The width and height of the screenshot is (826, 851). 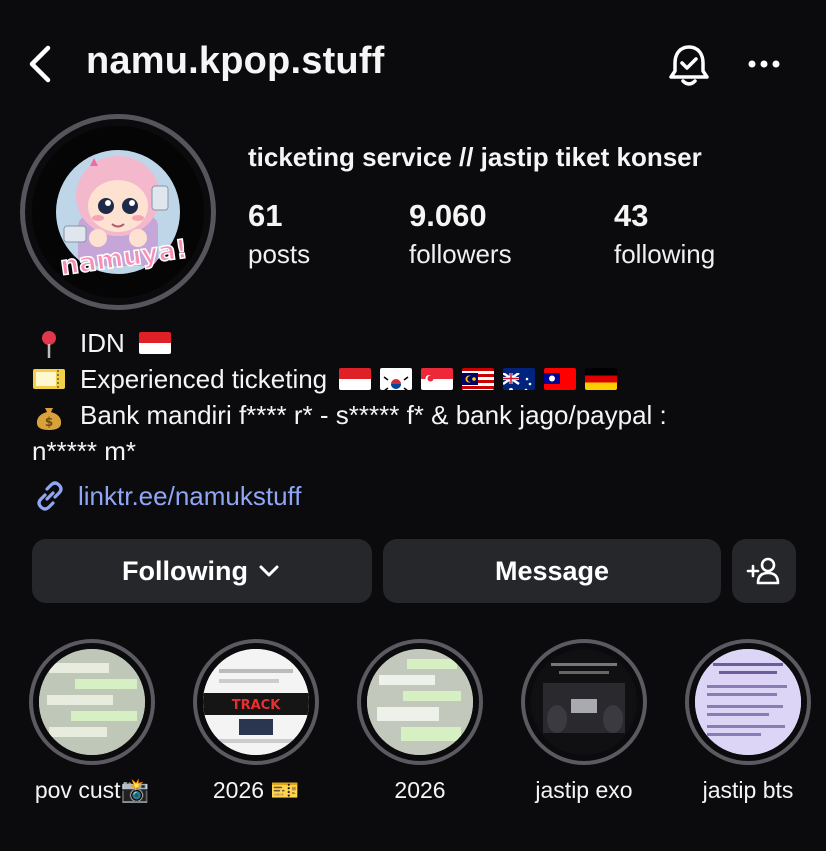 I want to click on highlight-item: pov cust📸, so click(x=92, y=721).